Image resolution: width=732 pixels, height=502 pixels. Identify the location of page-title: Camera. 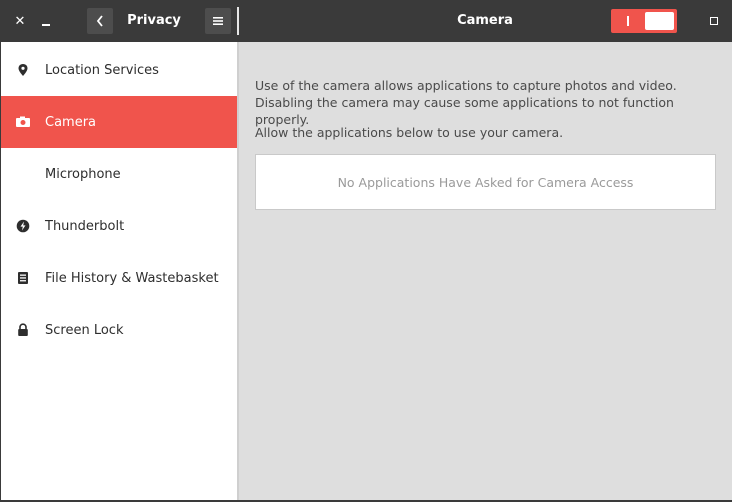
(485, 20).